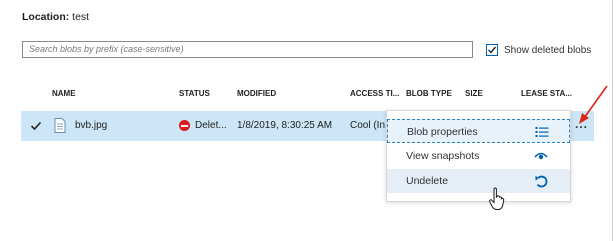 The width and height of the screenshot is (616, 241). I want to click on menu-item-label: View snapshots, so click(443, 156).